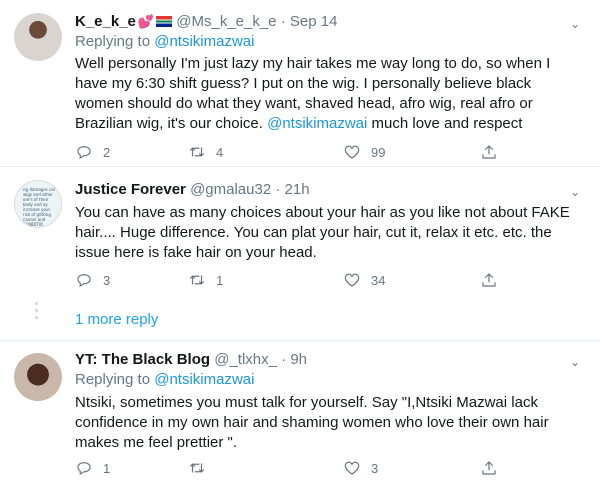 This screenshot has height=481, width=600. What do you see at coordinates (107, 468) in the screenshot?
I see `reply-count: 1` at bounding box center [107, 468].